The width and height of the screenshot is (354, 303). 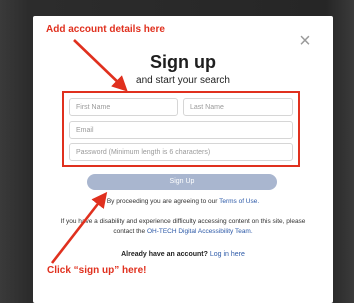 I want to click on terms-prefix: By proceeding you are agreeing to our, so click(x=163, y=201).